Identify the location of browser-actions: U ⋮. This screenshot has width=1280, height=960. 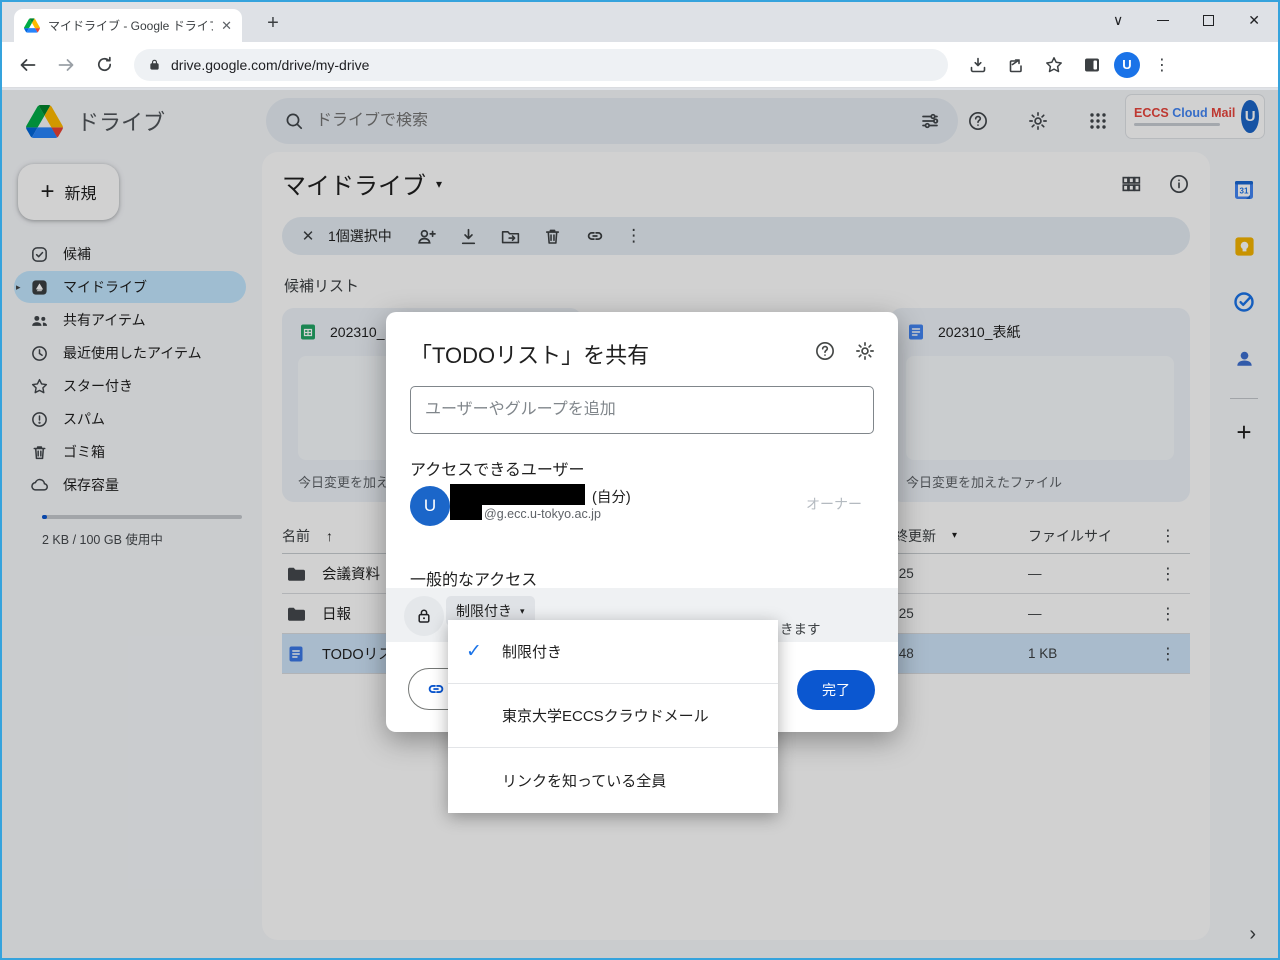
(1070, 65).